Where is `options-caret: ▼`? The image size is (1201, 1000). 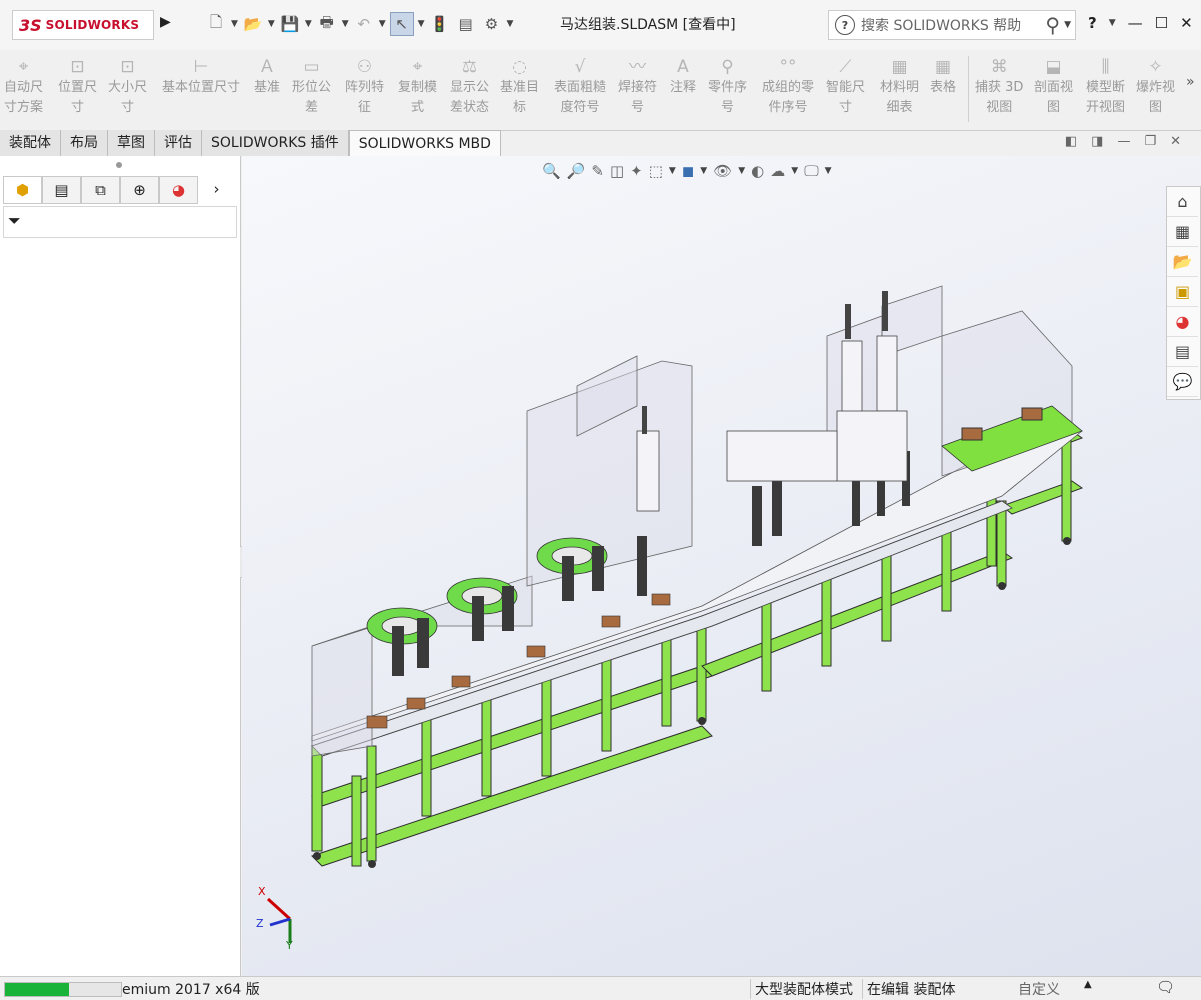
options-caret: ▼ is located at coordinates (510, 24).